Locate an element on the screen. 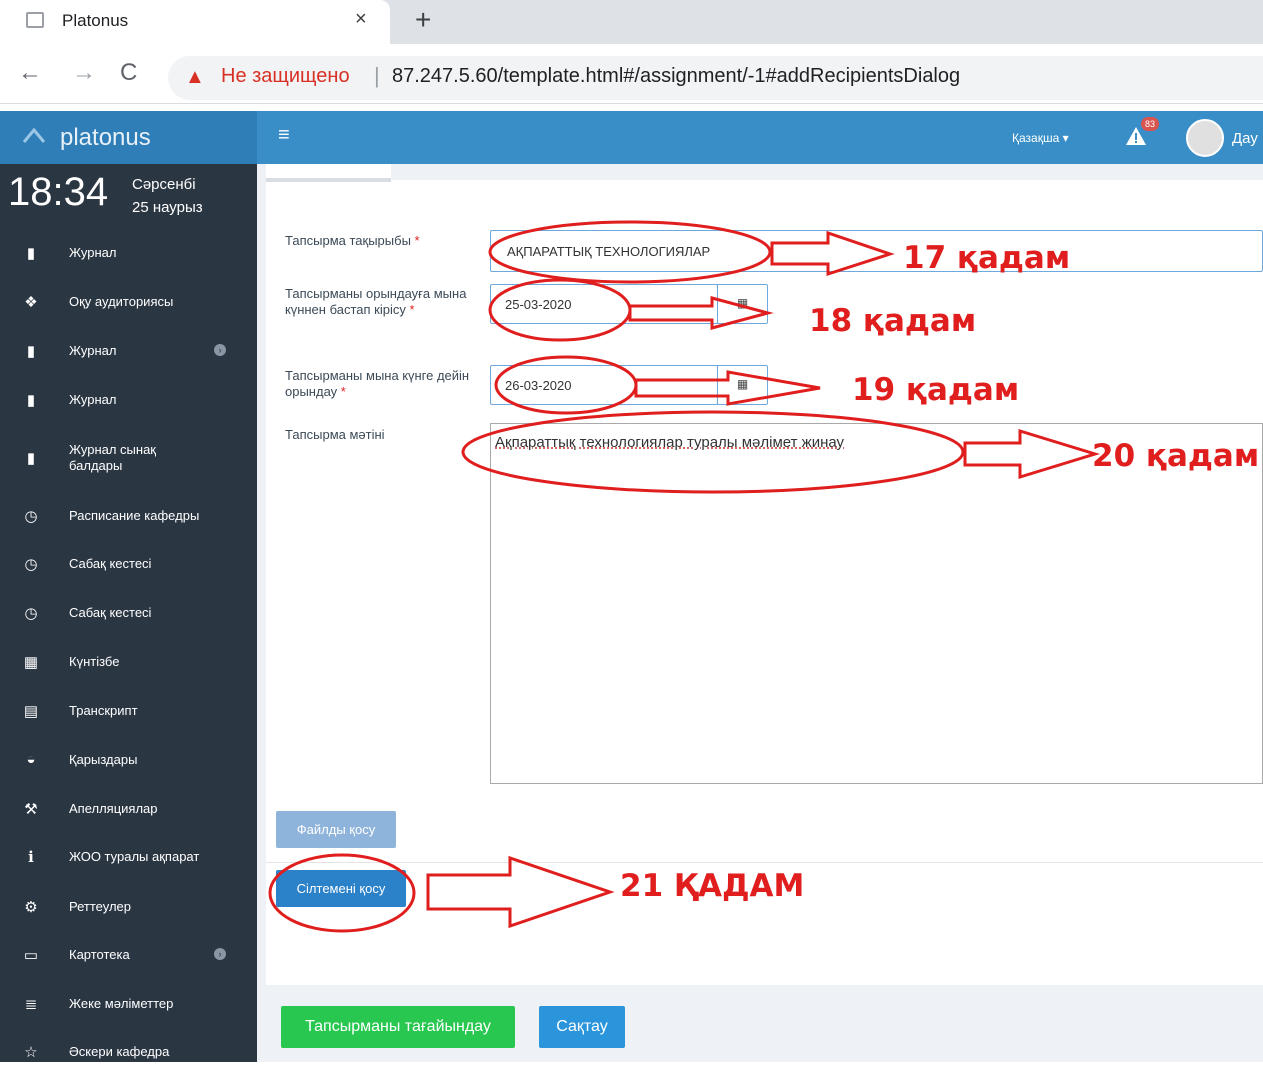 This screenshot has height=1087, width=1263. sidebar-item-label: Қарыздары is located at coordinates (103, 759).